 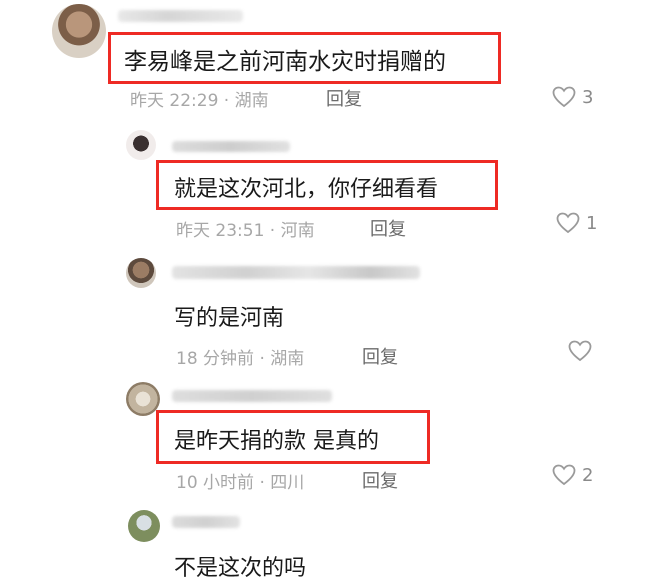 I want to click on comment-text: 李易峰是之前河南水灾时捐赠的, so click(x=285, y=62).